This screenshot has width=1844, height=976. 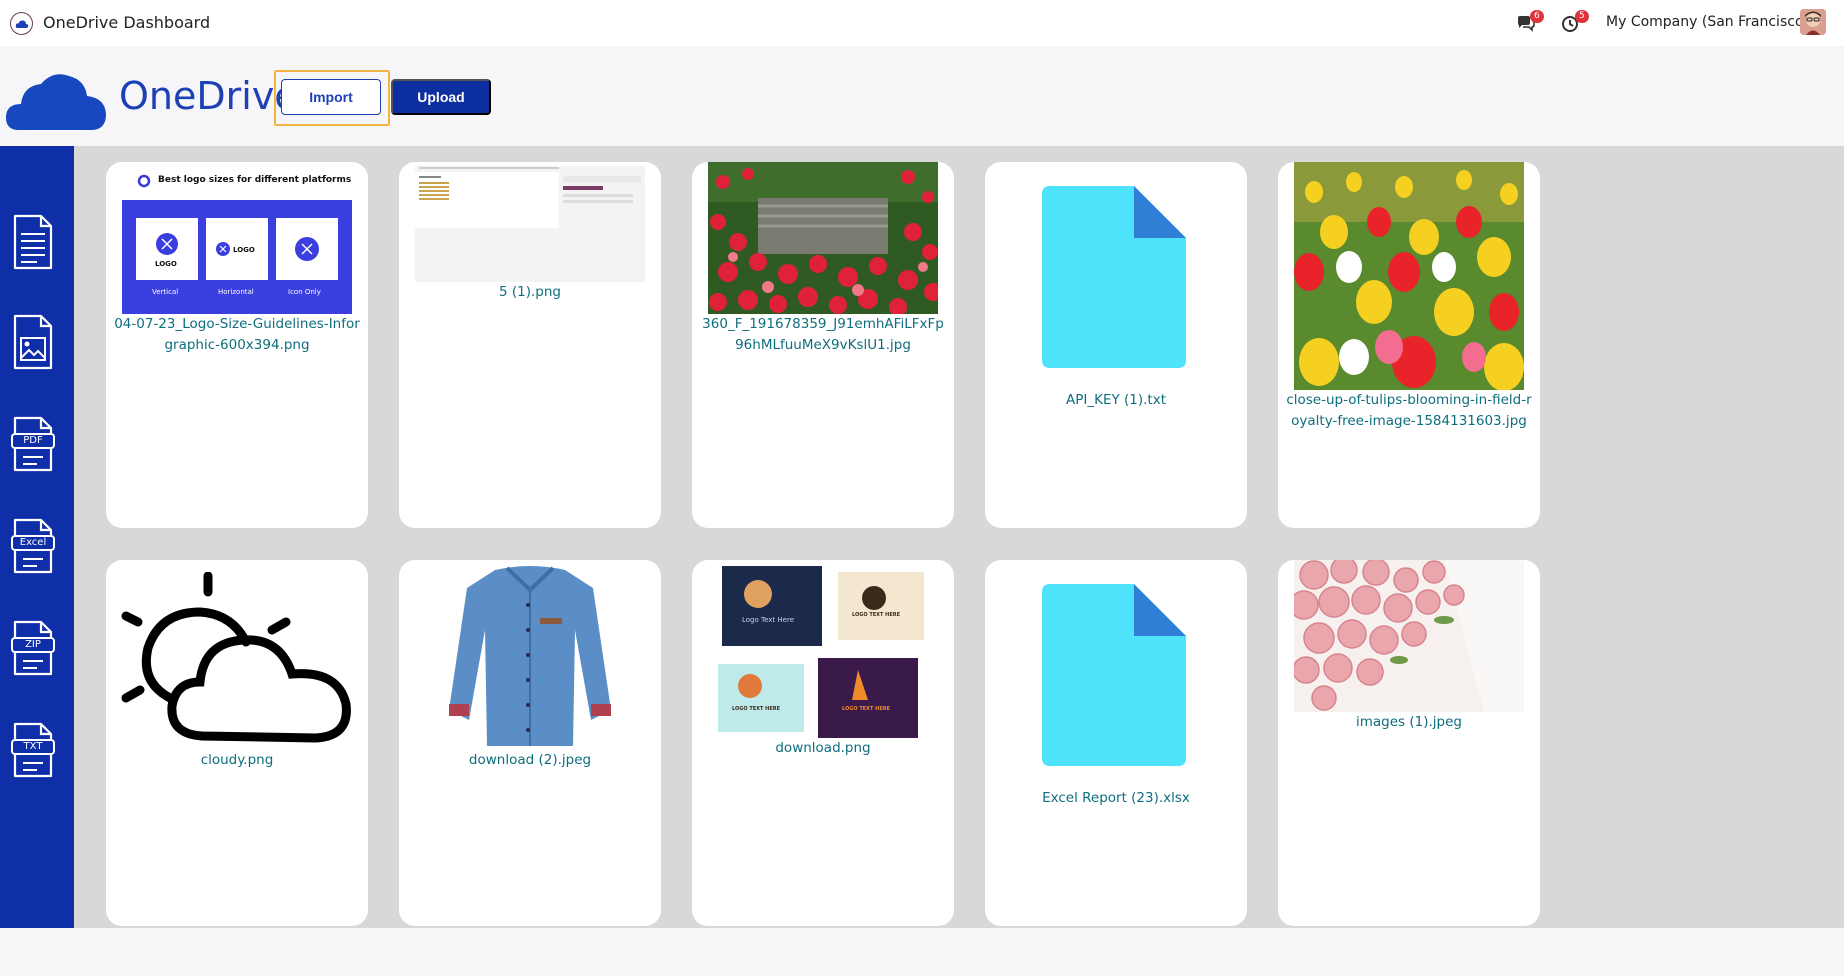 I want to click on upload-button: Upload, so click(x=441, y=97).